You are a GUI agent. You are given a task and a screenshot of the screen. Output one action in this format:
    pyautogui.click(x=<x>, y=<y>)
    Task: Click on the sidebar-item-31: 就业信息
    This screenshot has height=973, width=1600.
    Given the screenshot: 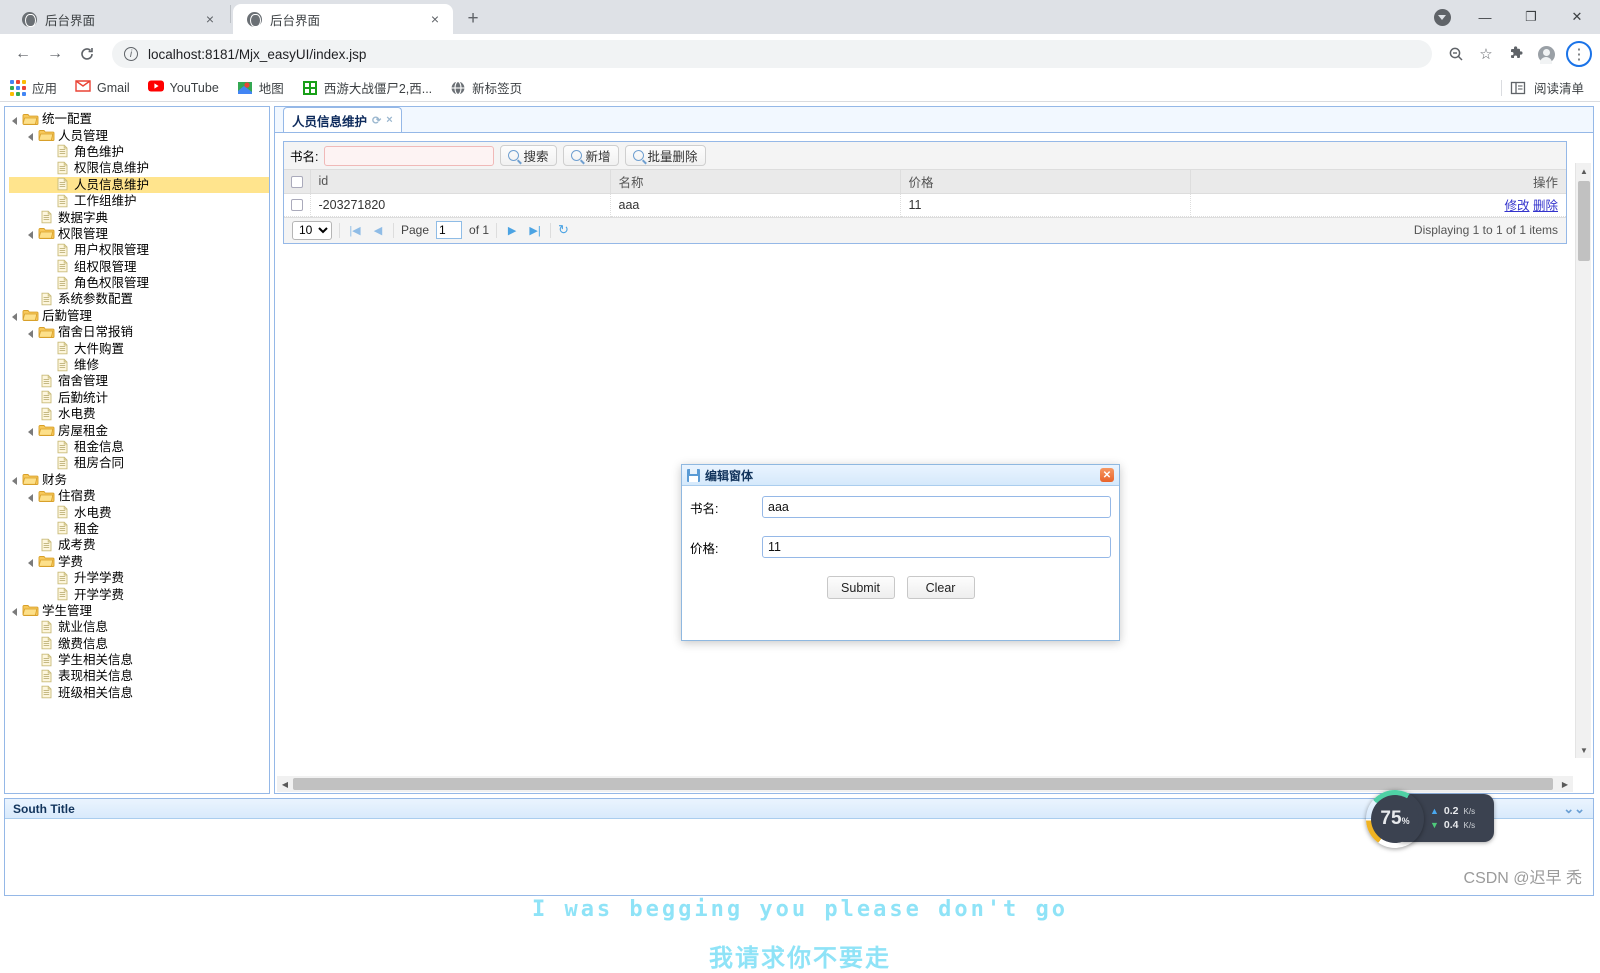 What is the action you would take?
    pyautogui.click(x=139, y=627)
    